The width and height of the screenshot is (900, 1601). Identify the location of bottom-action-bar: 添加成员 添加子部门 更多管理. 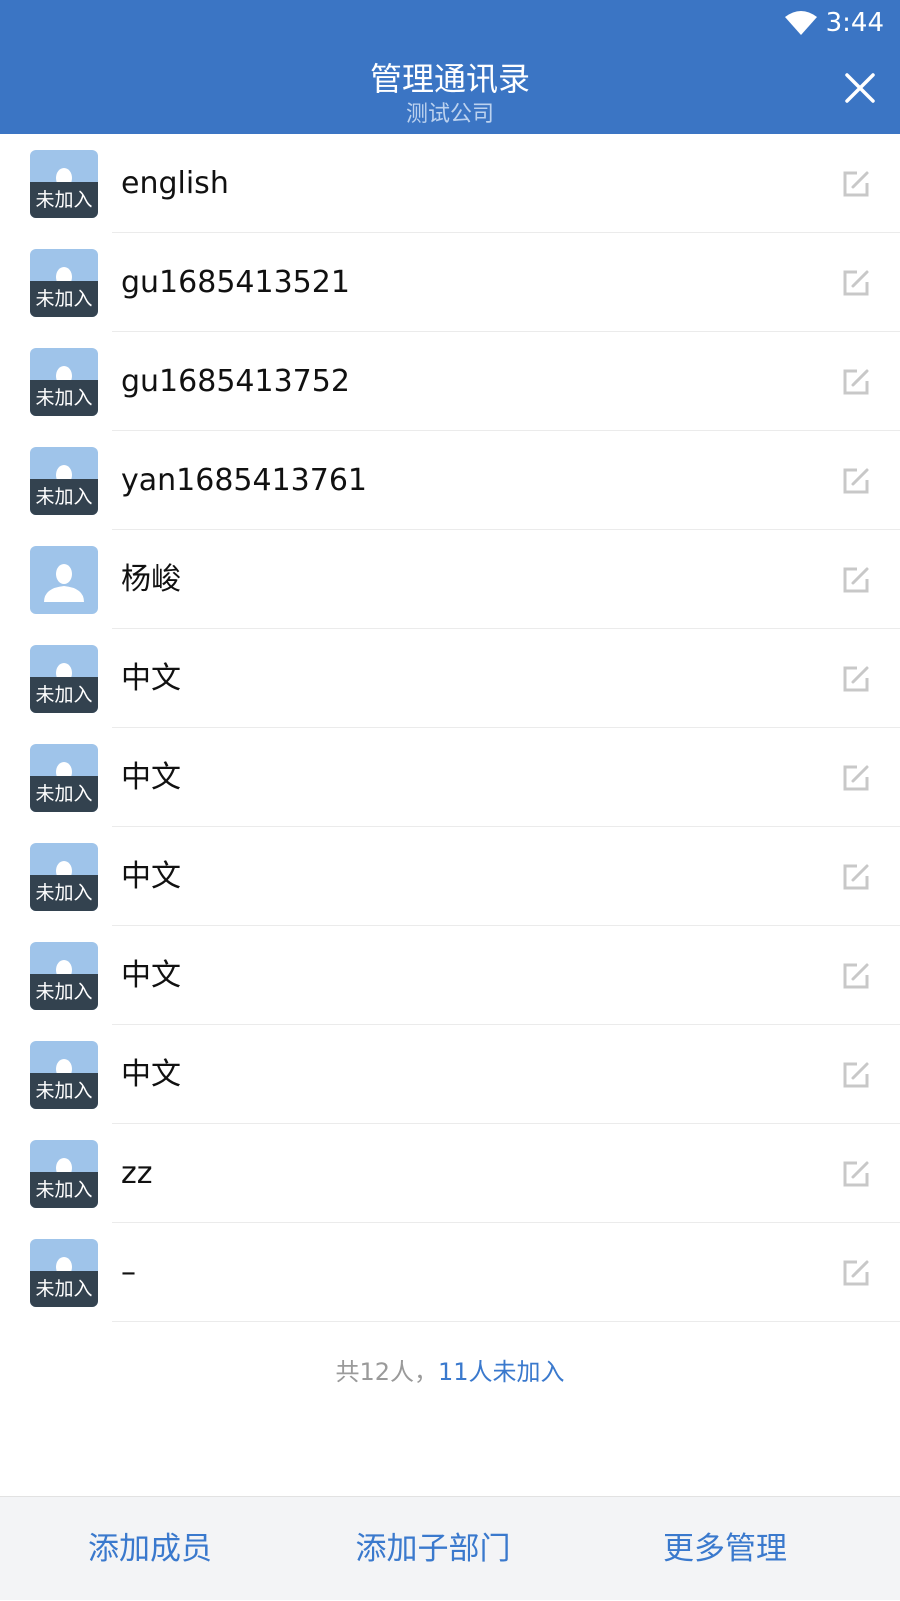
(450, 1548).